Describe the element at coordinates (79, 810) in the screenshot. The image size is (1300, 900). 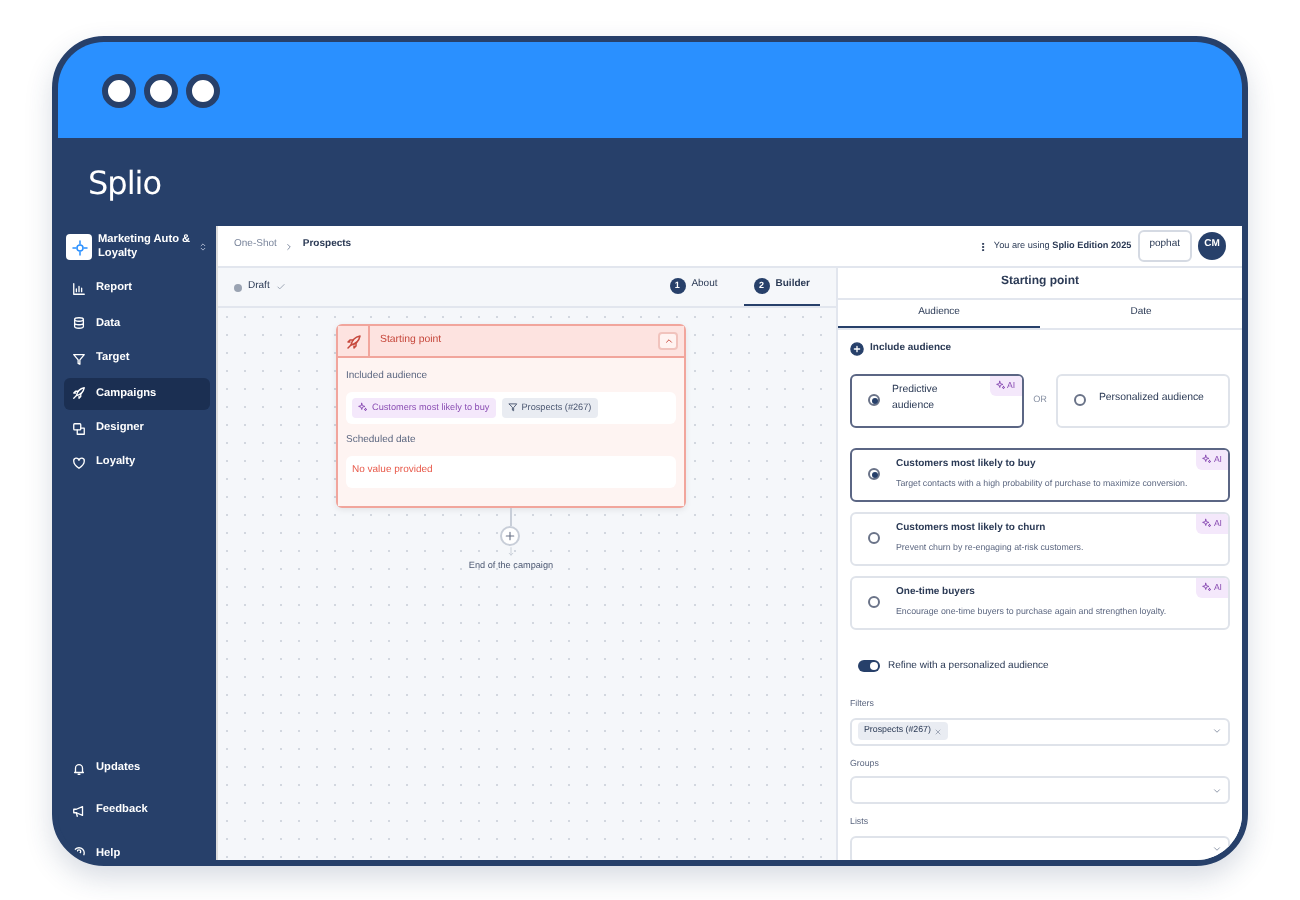
I see `megaphone-icon` at that location.